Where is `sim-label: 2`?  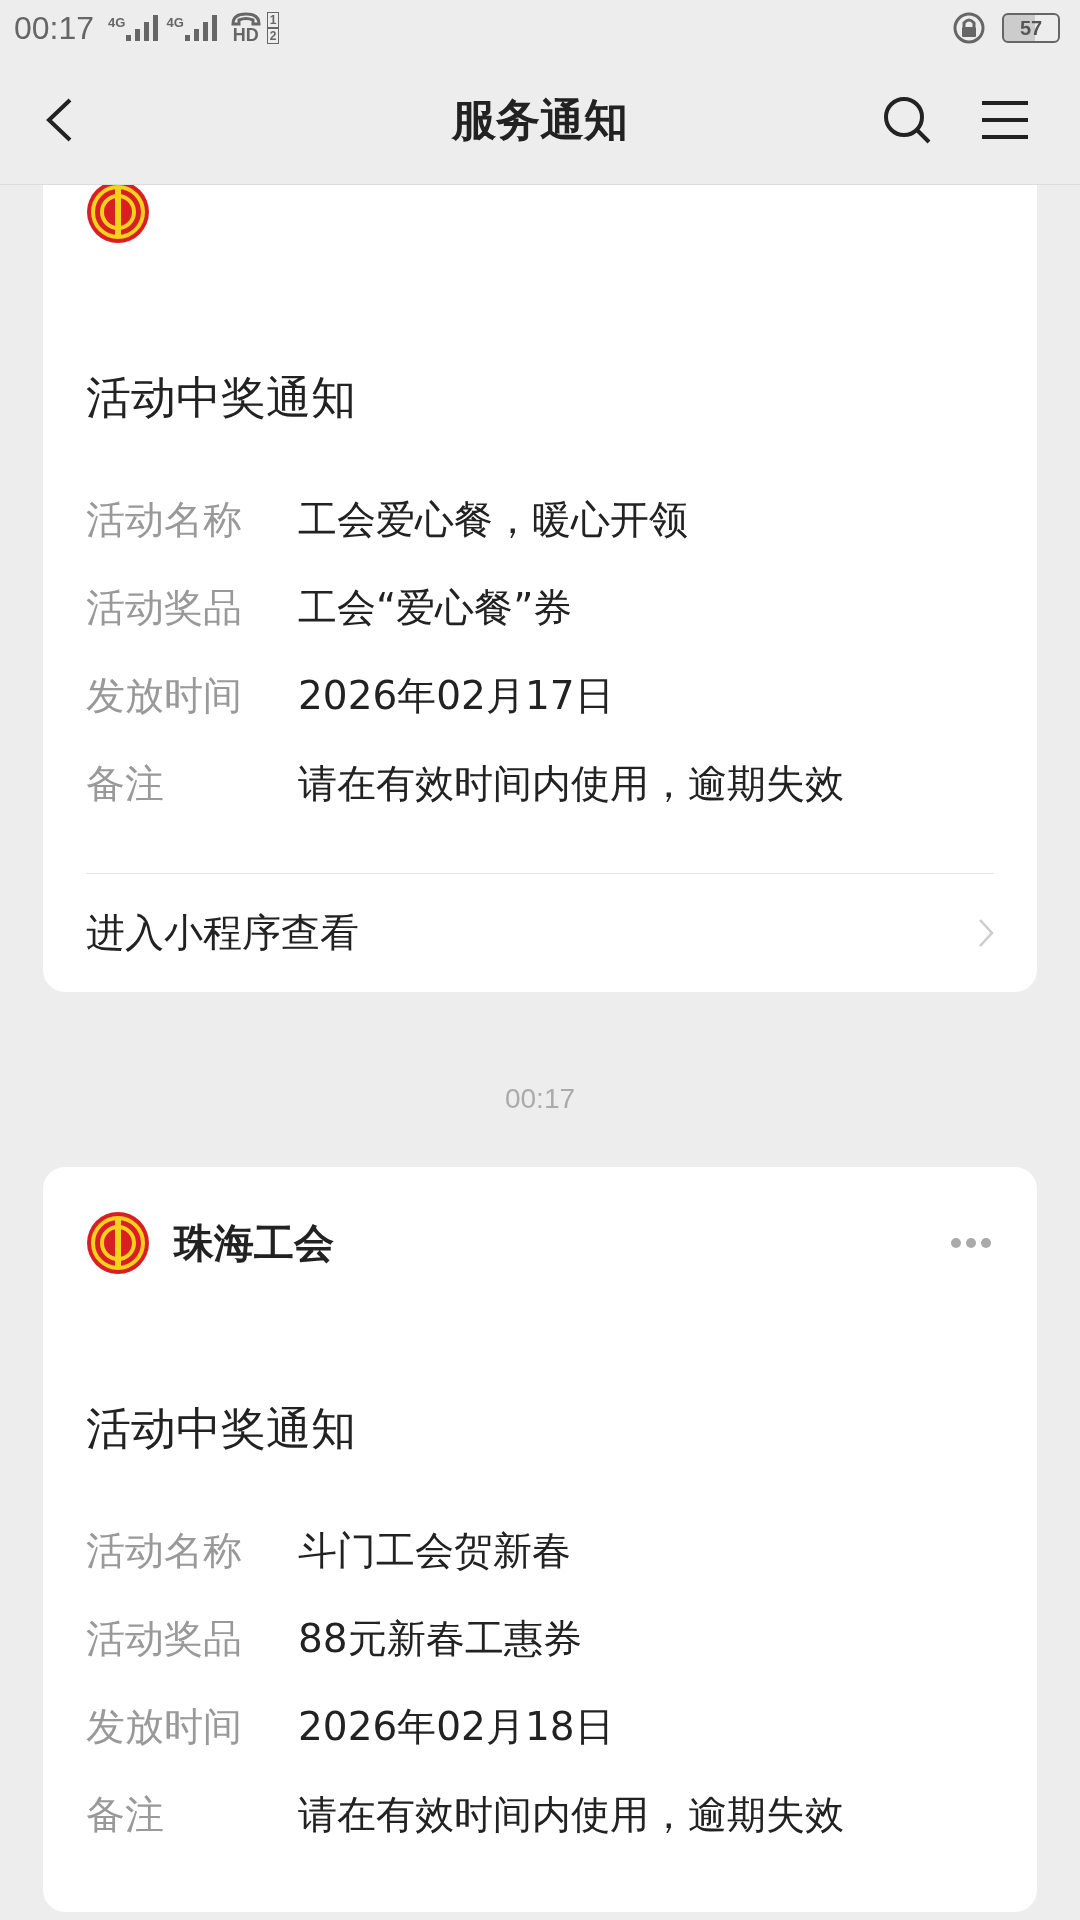
sim-label: 2 is located at coordinates (273, 36).